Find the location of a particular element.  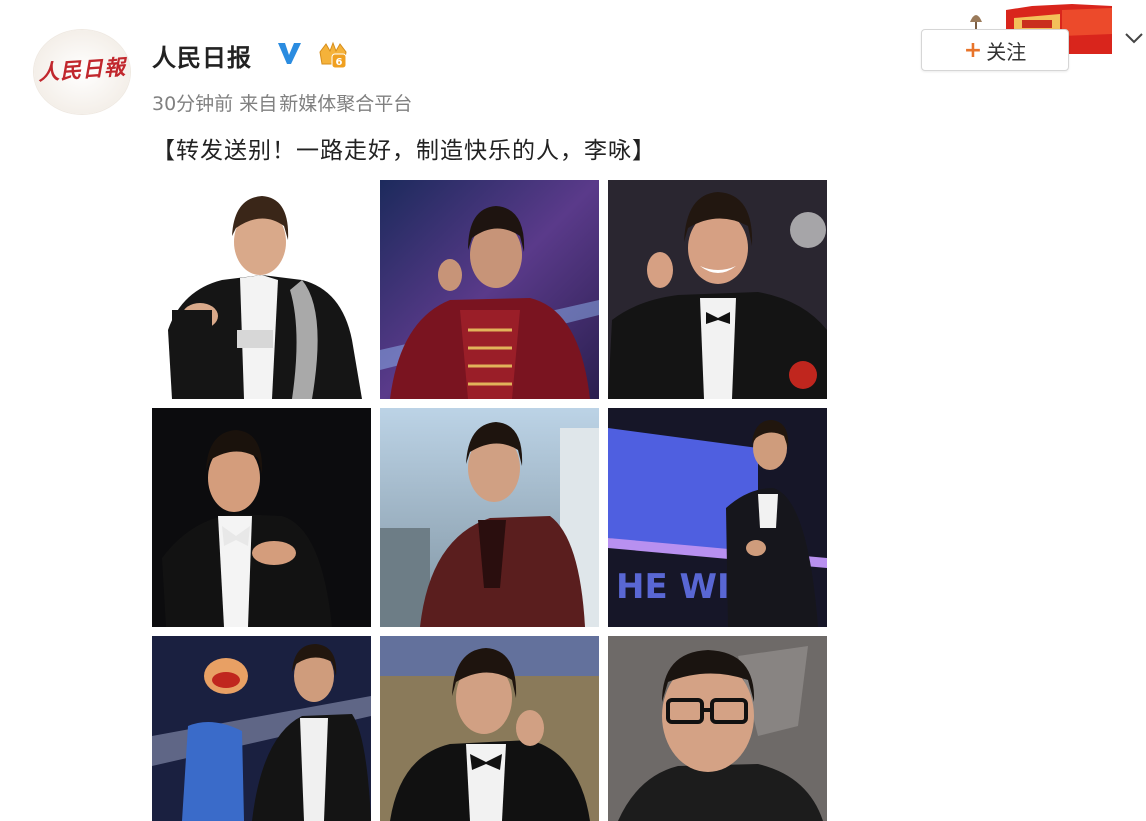

post-image-6: HE WINN is located at coordinates (717, 517).